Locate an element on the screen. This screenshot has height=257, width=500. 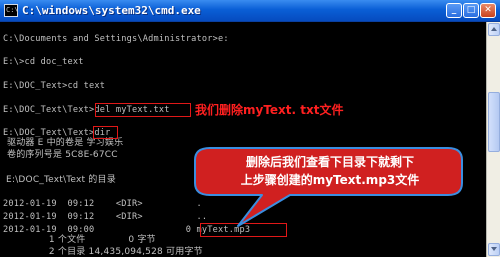
callout-text: 删除后我们查看下目录下就剩下 上步骤创建的myText.mp3文件 is located at coordinates (330, 171).